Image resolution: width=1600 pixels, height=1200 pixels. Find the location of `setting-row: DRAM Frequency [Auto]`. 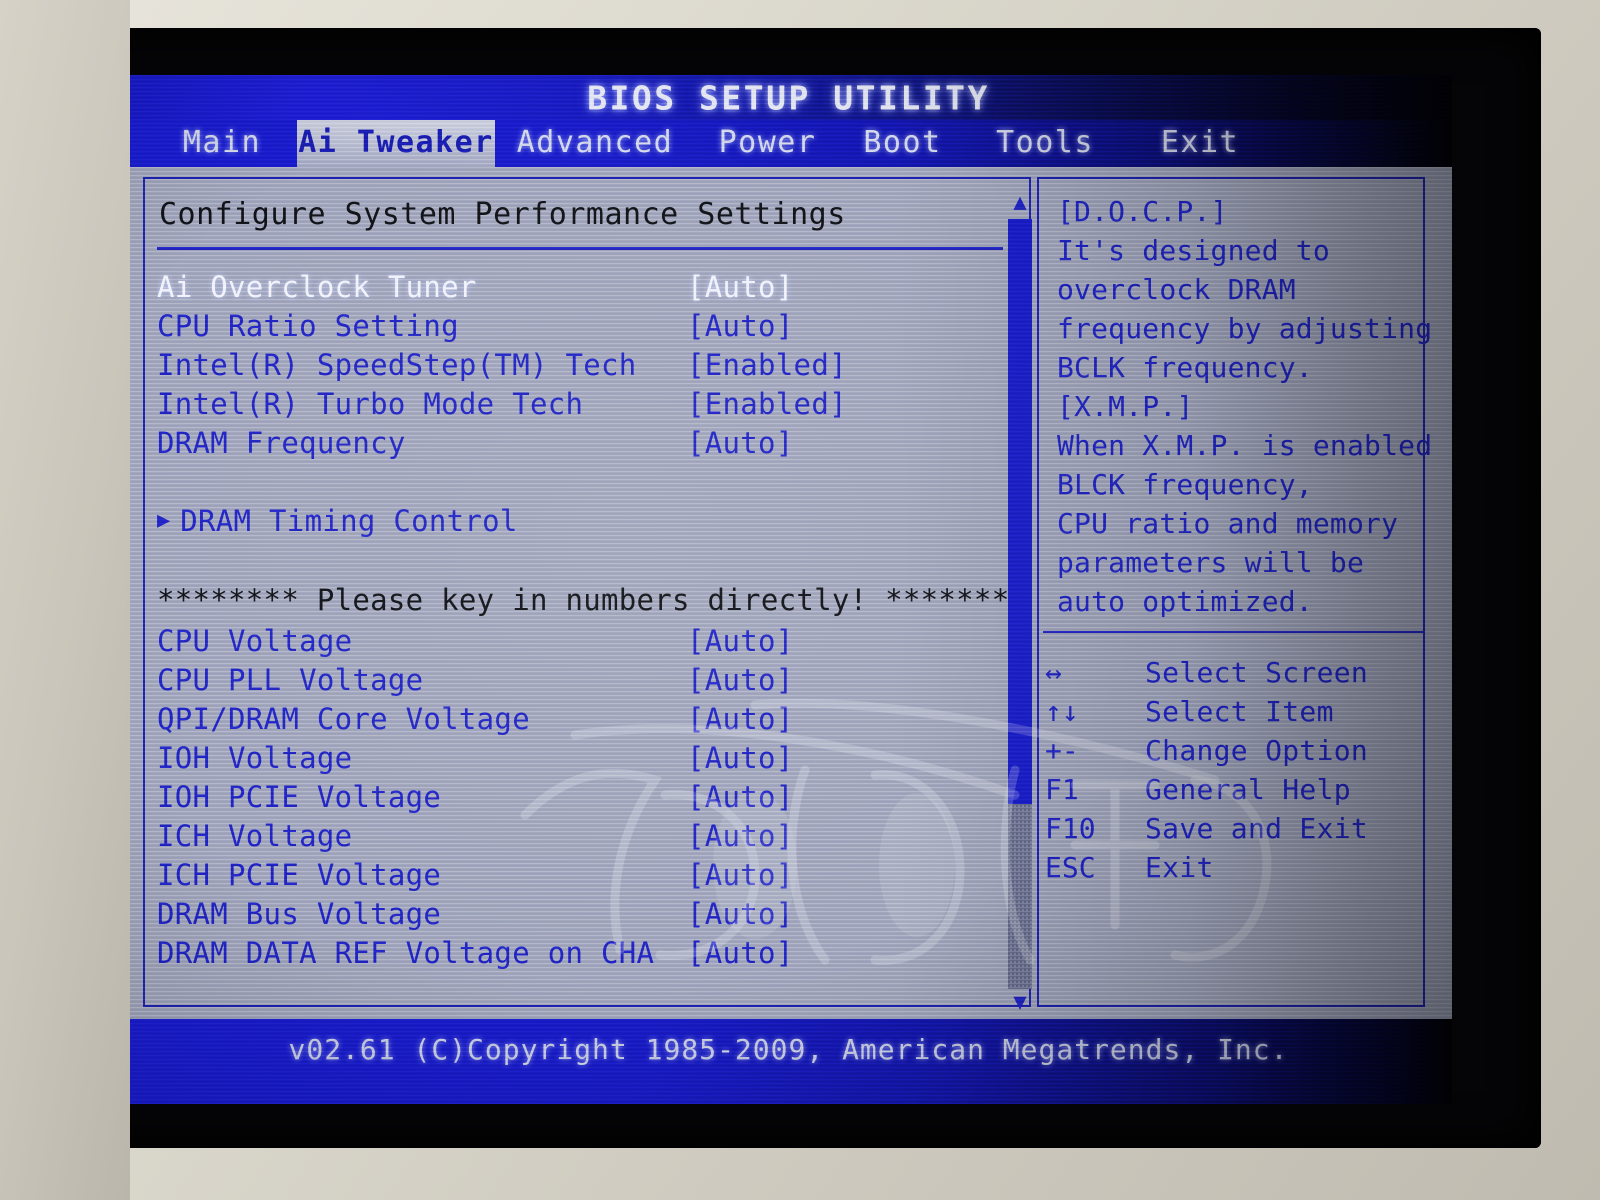

setting-row: DRAM Frequency [Auto] is located at coordinates (581, 442).